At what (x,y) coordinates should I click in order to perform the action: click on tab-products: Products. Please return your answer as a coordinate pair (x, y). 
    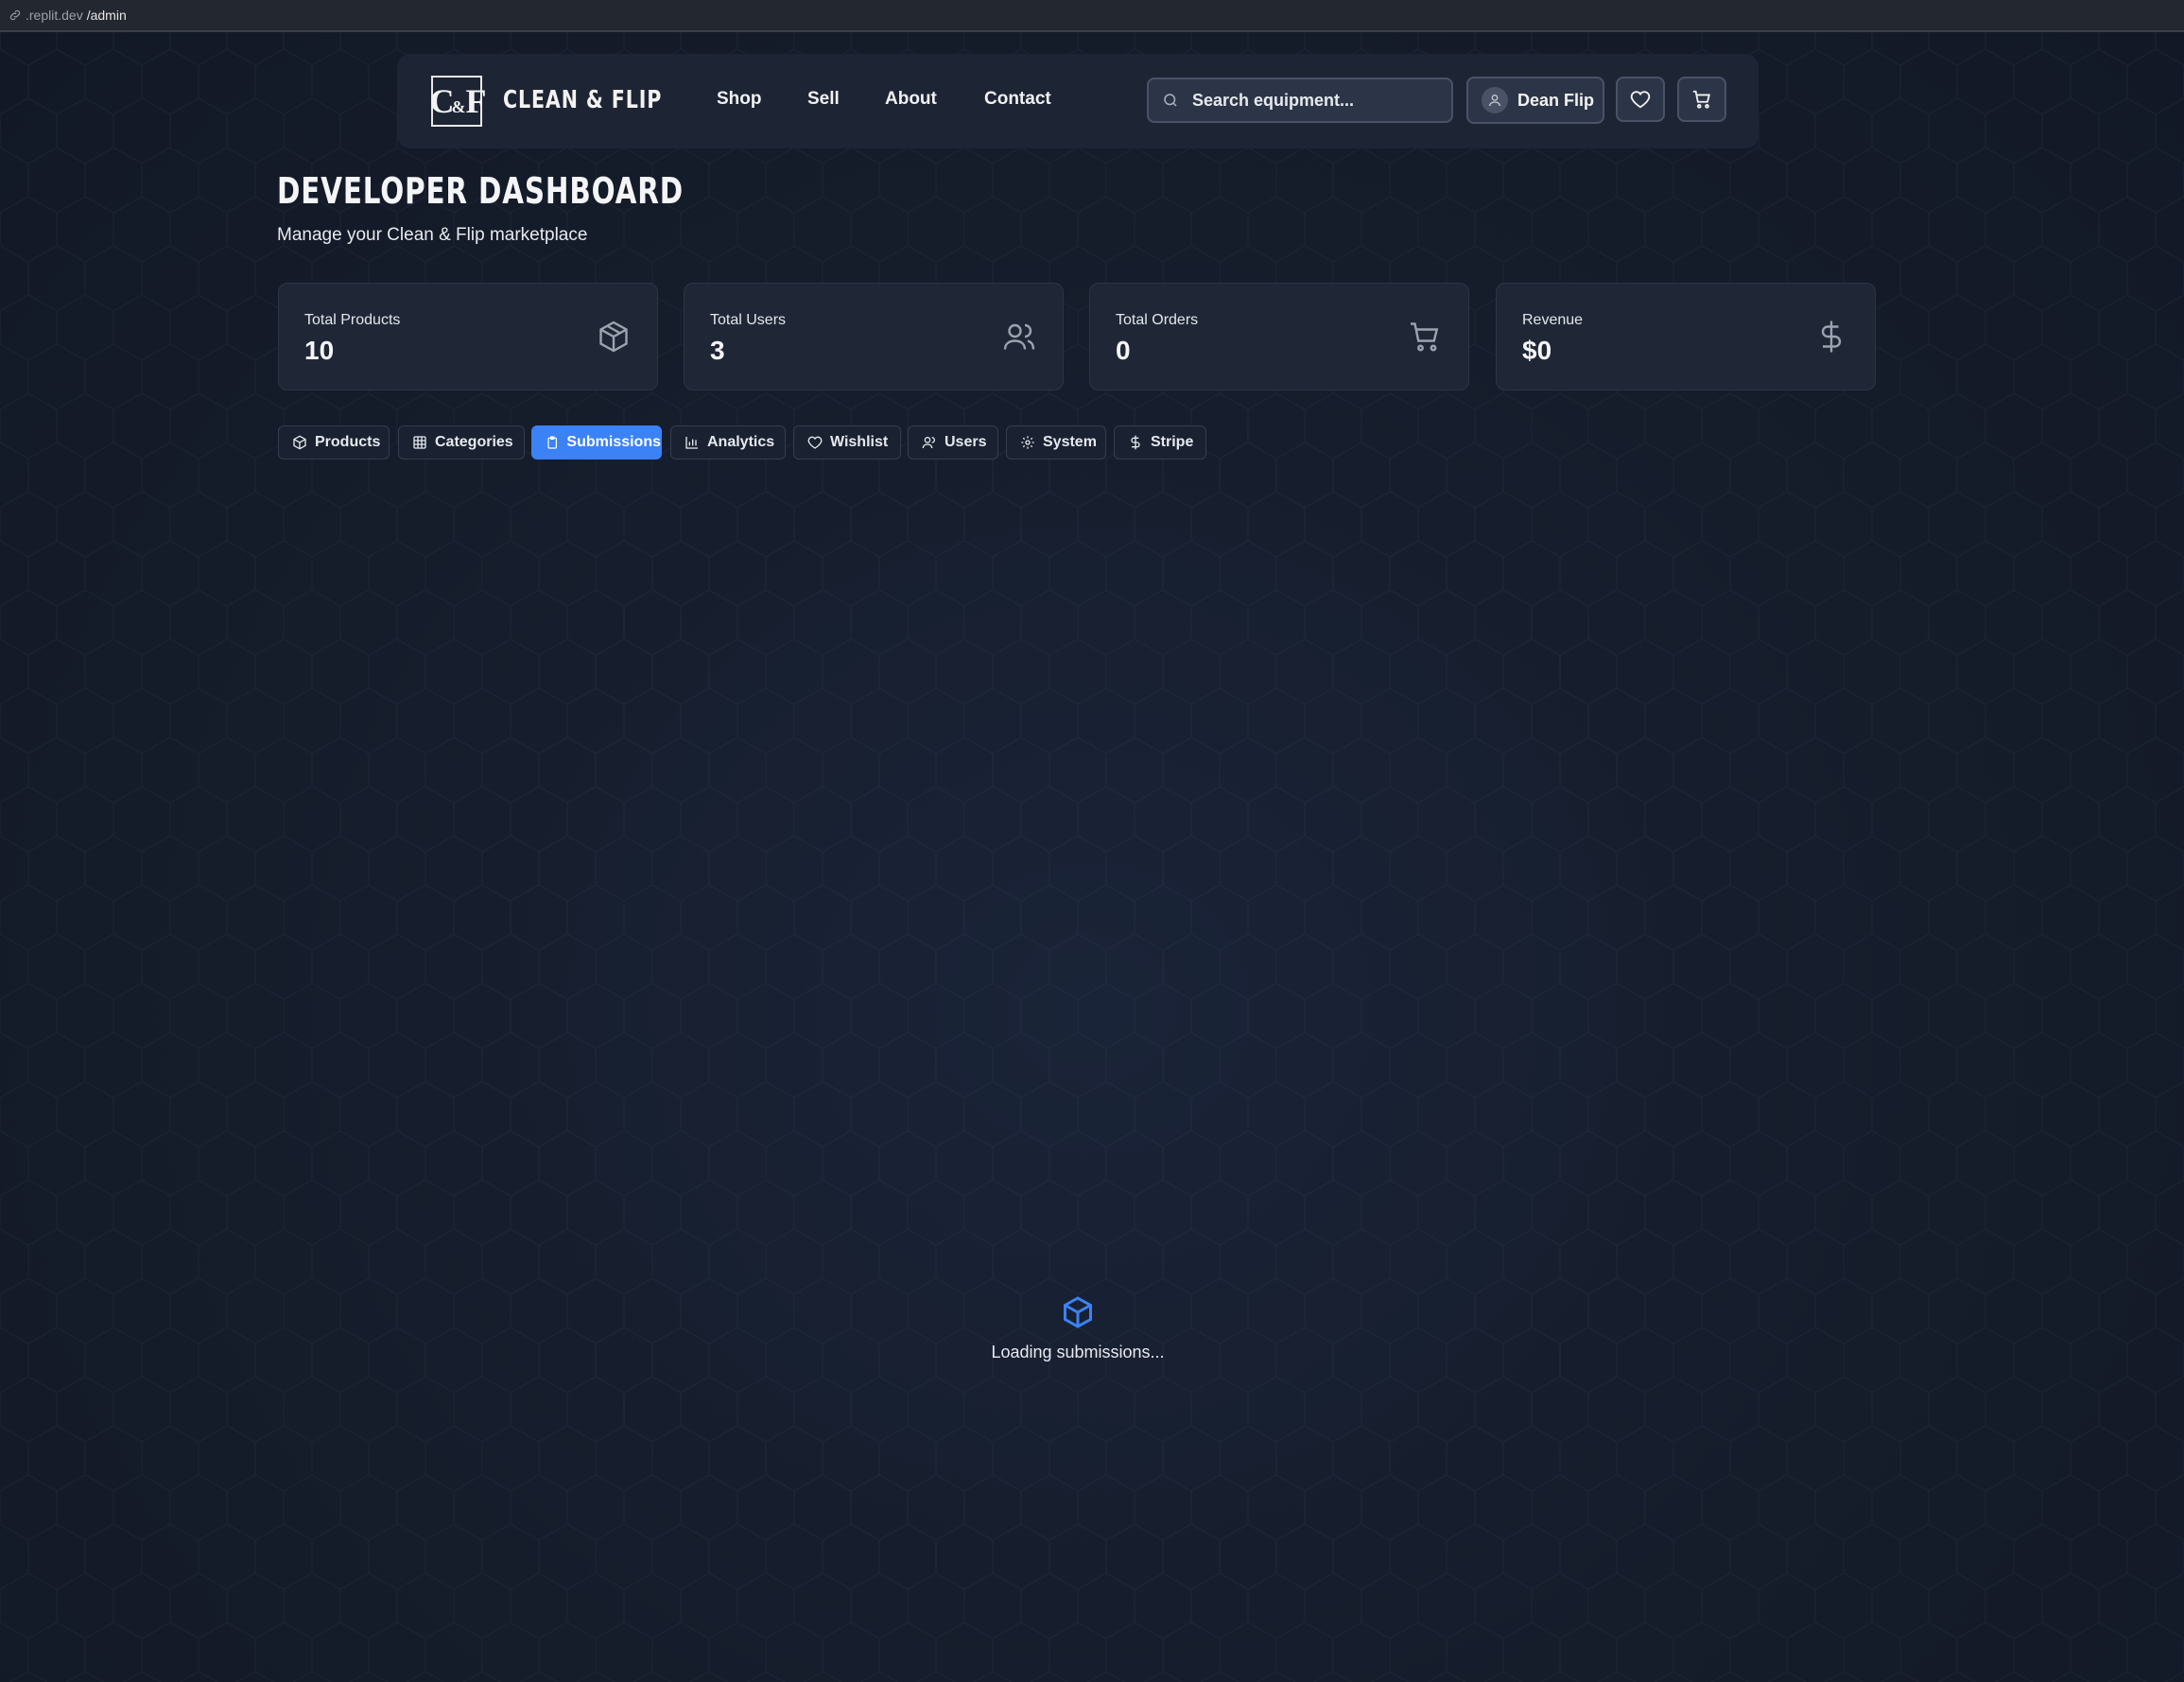
    Looking at the image, I should click on (334, 442).